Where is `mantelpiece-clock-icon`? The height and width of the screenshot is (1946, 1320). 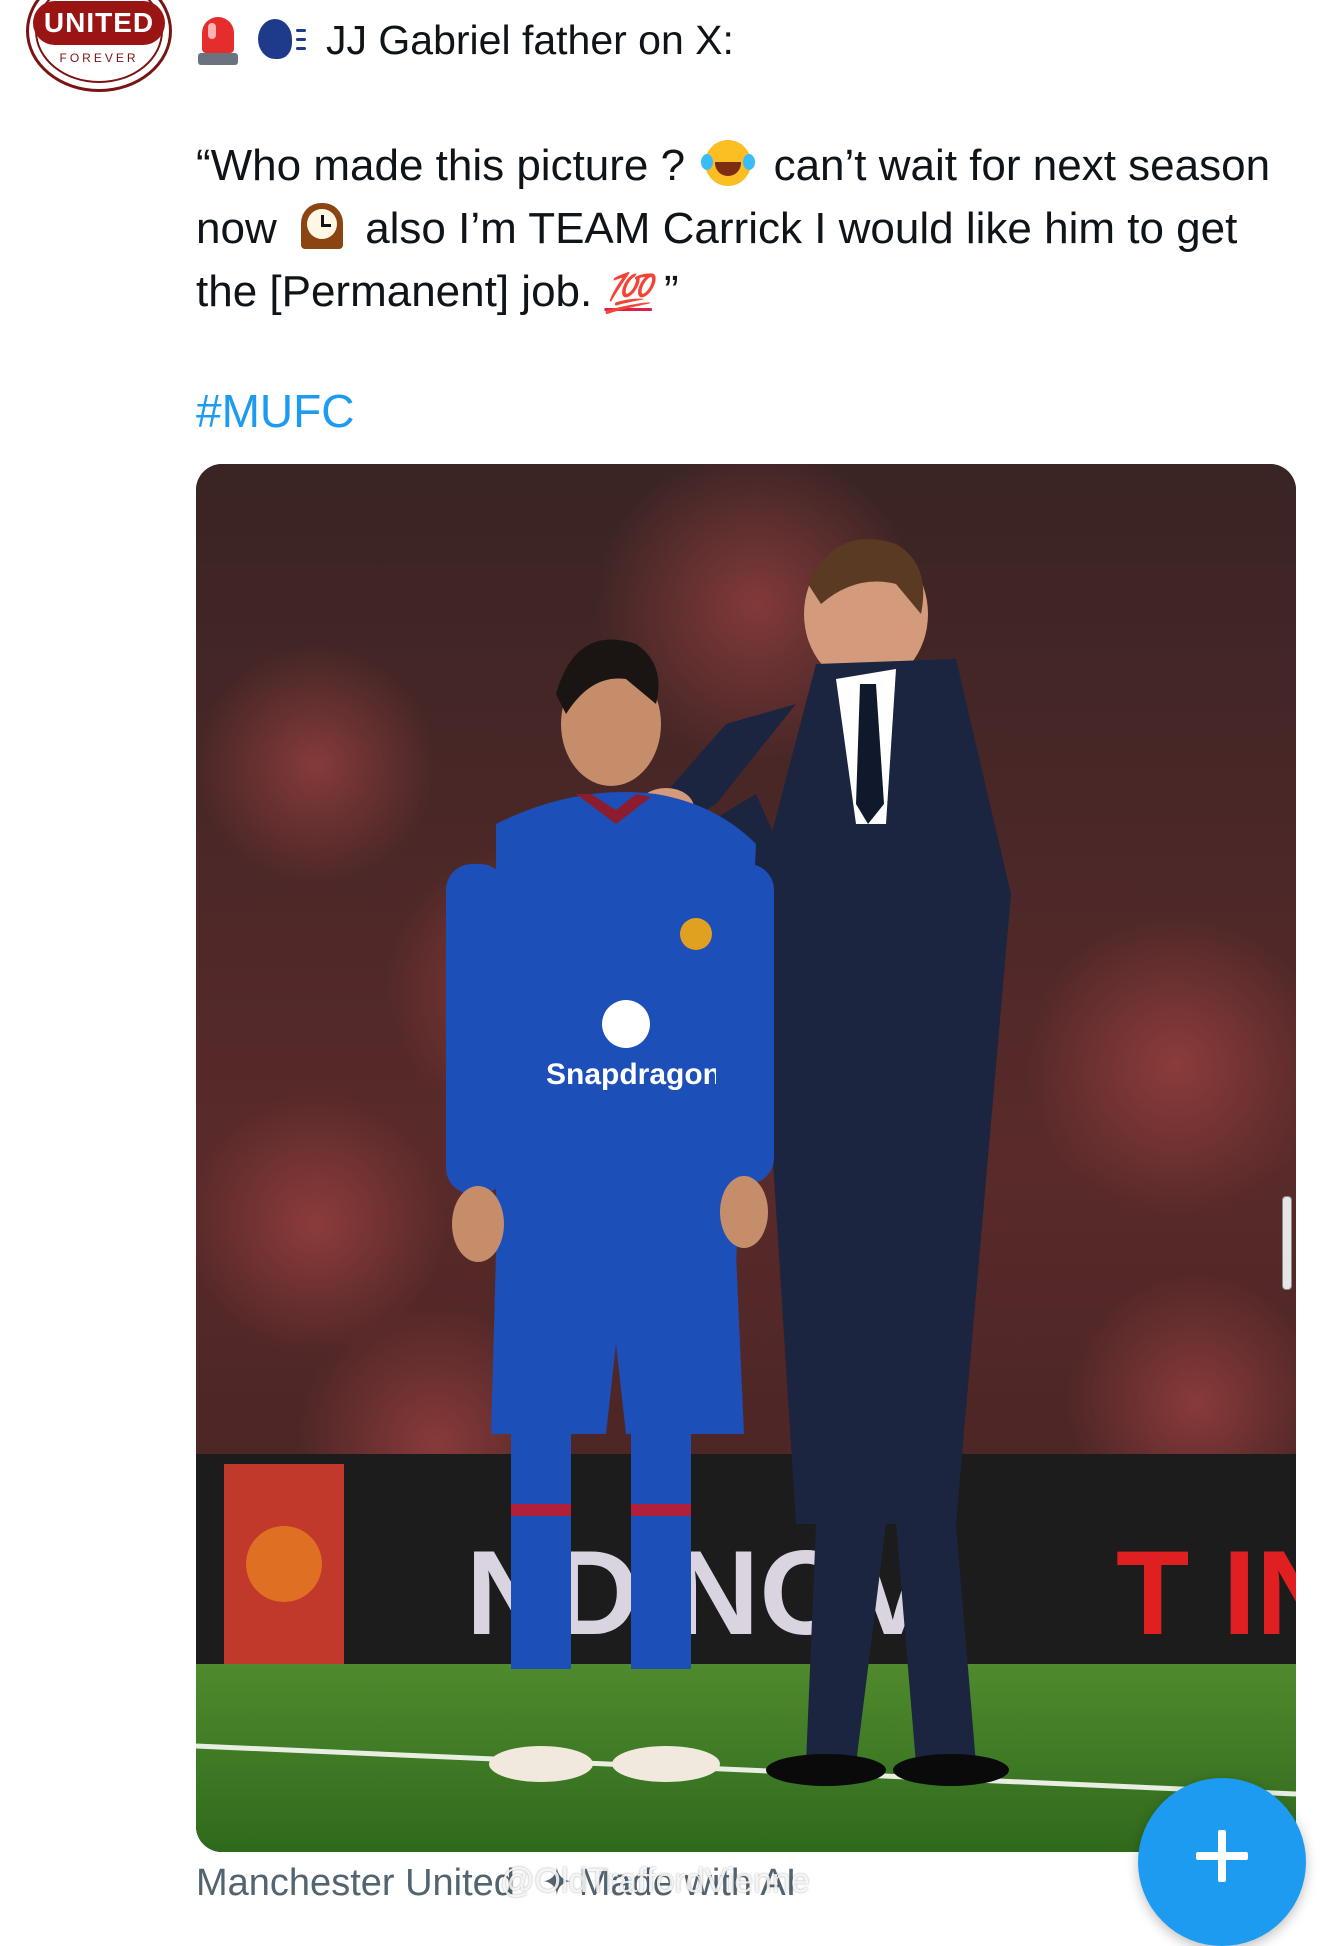
mantelpiece-clock-icon is located at coordinates (321, 227).